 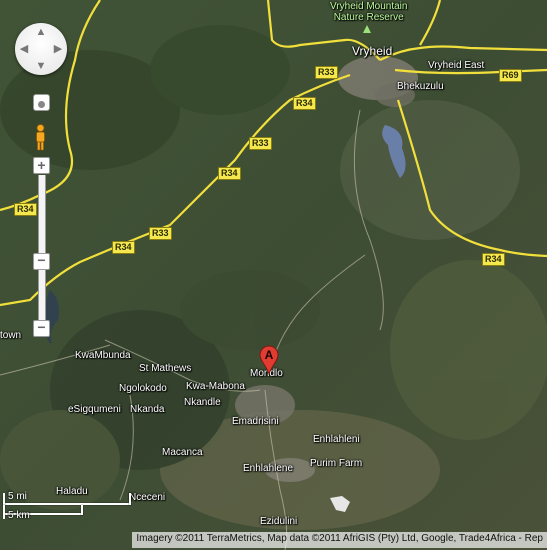 What do you see at coordinates (73, 507) in the screenshot?
I see `scale-bar: 5 mi 5 km` at bounding box center [73, 507].